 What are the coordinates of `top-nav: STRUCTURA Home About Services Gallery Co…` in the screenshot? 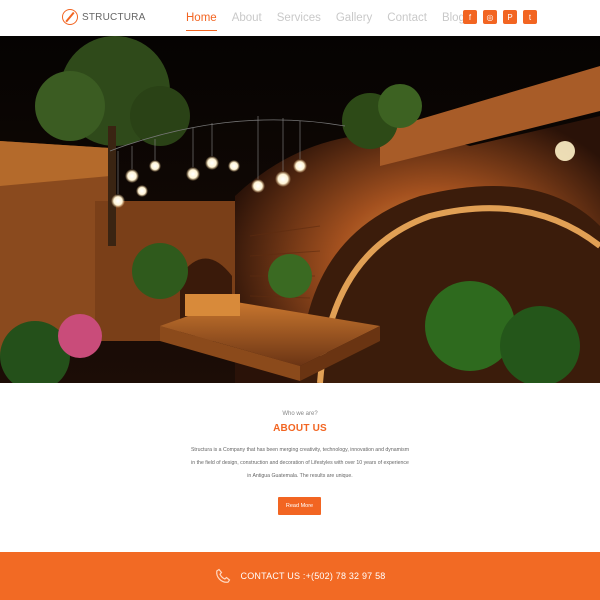 It's located at (300, 18).